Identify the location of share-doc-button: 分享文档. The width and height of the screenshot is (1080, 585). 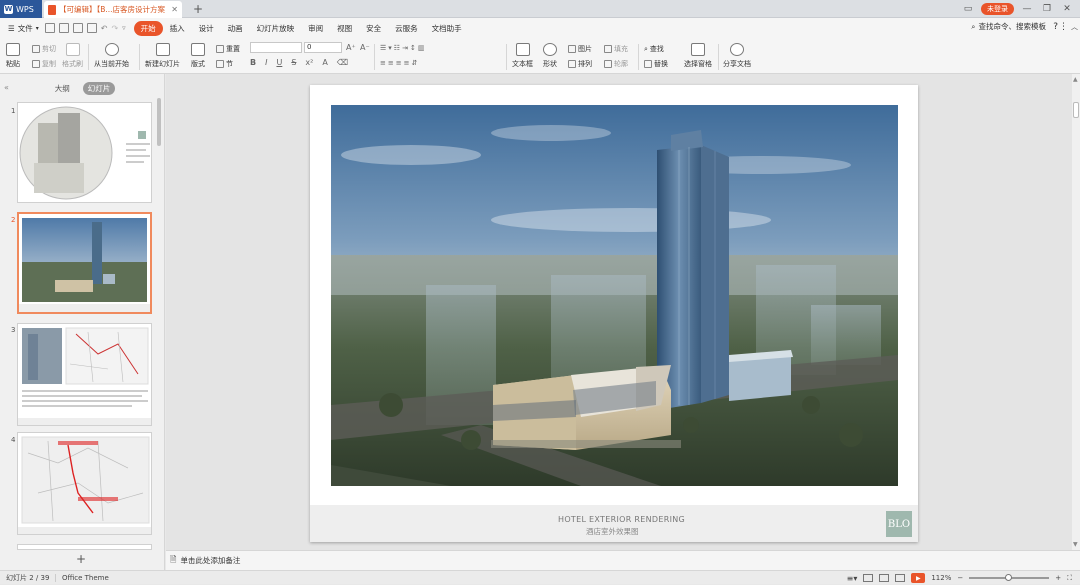
(737, 56).